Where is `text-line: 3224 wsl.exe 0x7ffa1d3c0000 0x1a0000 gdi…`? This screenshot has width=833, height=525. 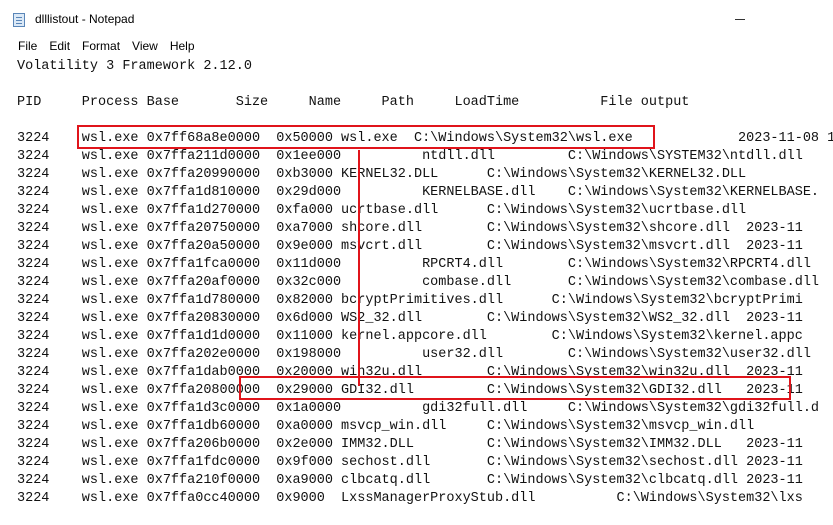 text-line: 3224 wsl.exe 0x7ffa1d3c0000 0x1a0000 gdi… is located at coordinates (418, 408).